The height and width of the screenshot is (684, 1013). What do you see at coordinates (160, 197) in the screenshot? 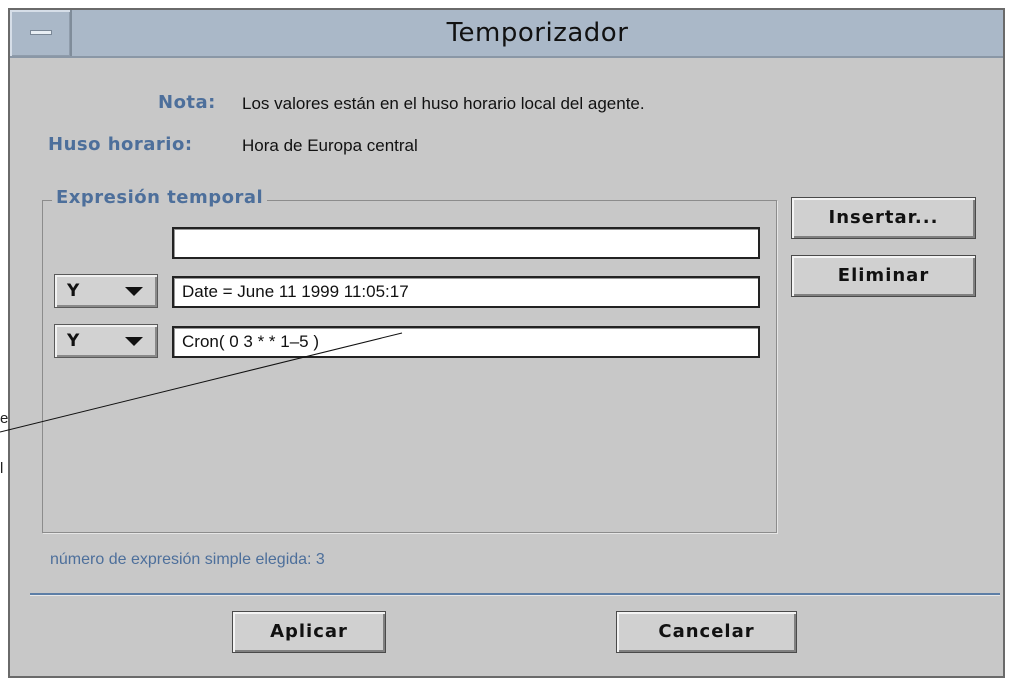
I see `time-expression-group-title: Expresión temporal` at bounding box center [160, 197].